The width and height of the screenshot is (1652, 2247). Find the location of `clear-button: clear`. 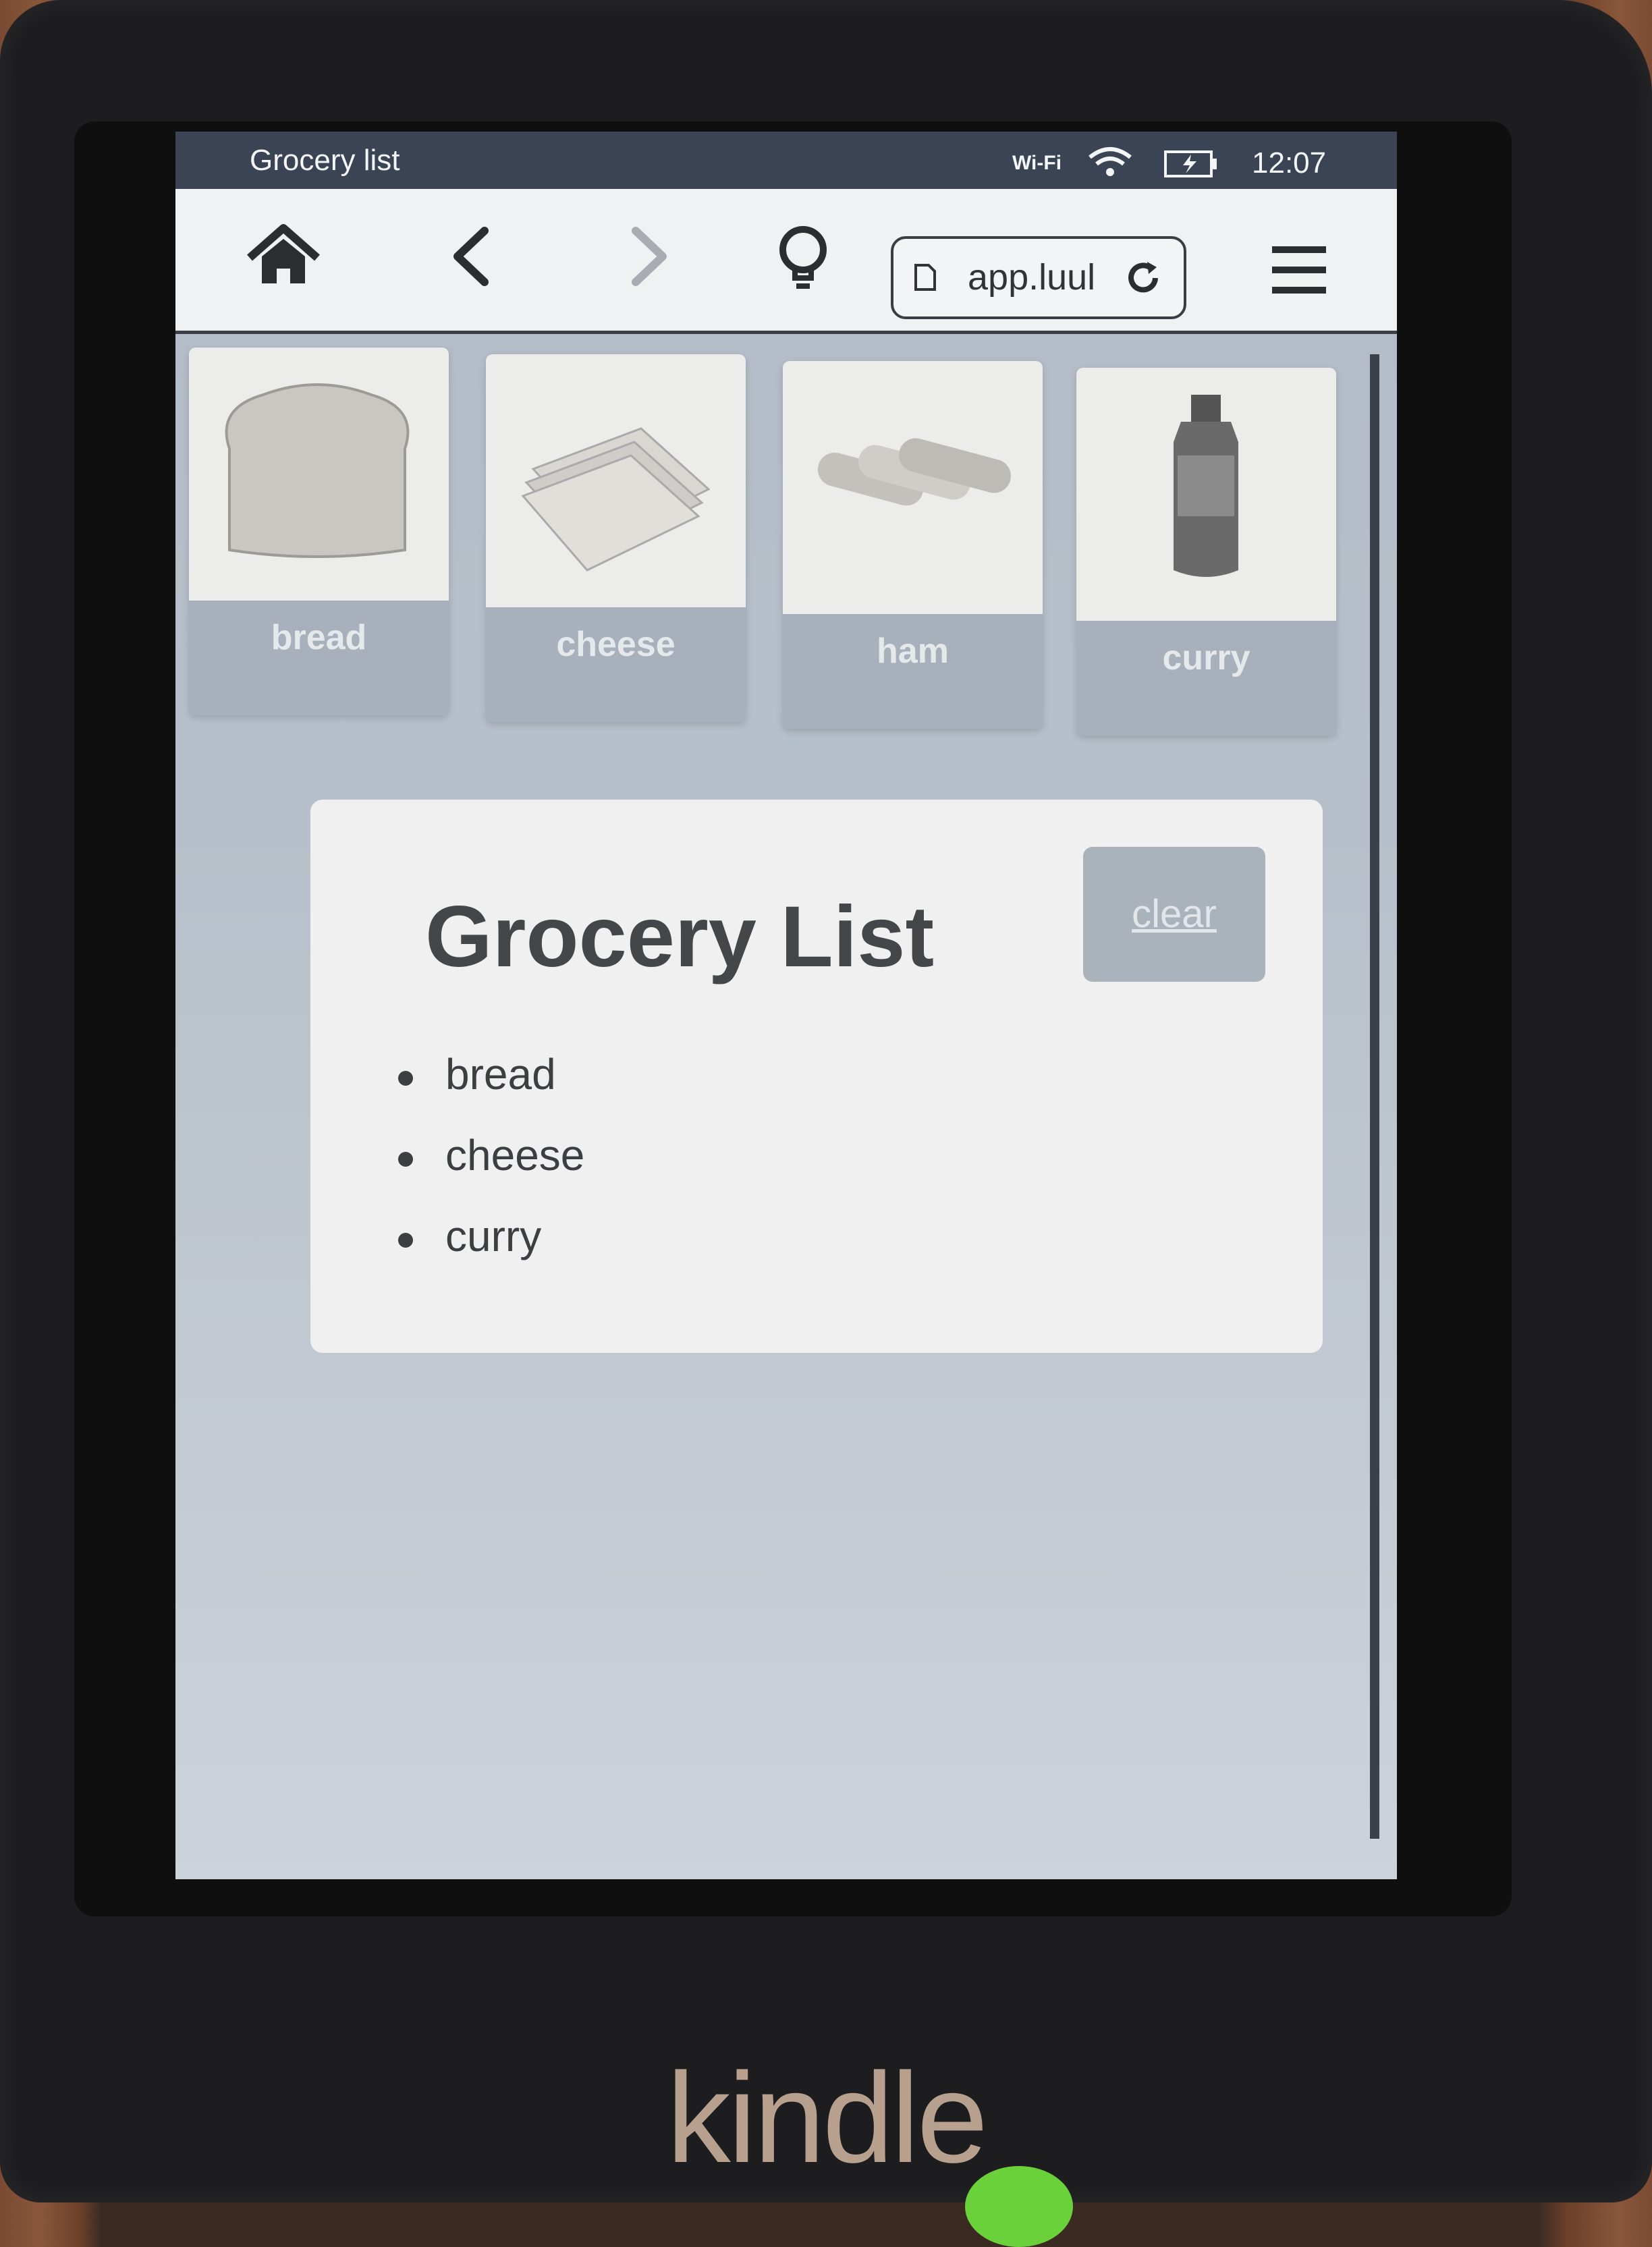

clear-button: clear is located at coordinates (1174, 914).